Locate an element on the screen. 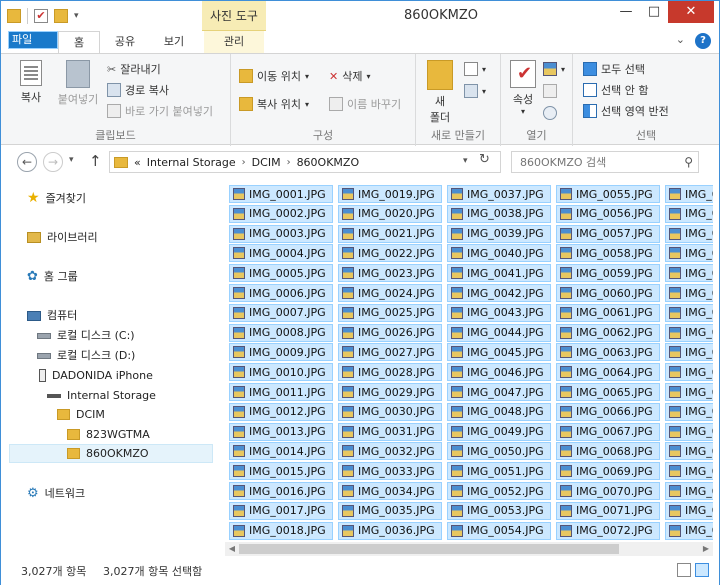 The width and height of the screenshot is (720, 585). file-item: IMG_0011.JPG is located at coordinates (281, 392).